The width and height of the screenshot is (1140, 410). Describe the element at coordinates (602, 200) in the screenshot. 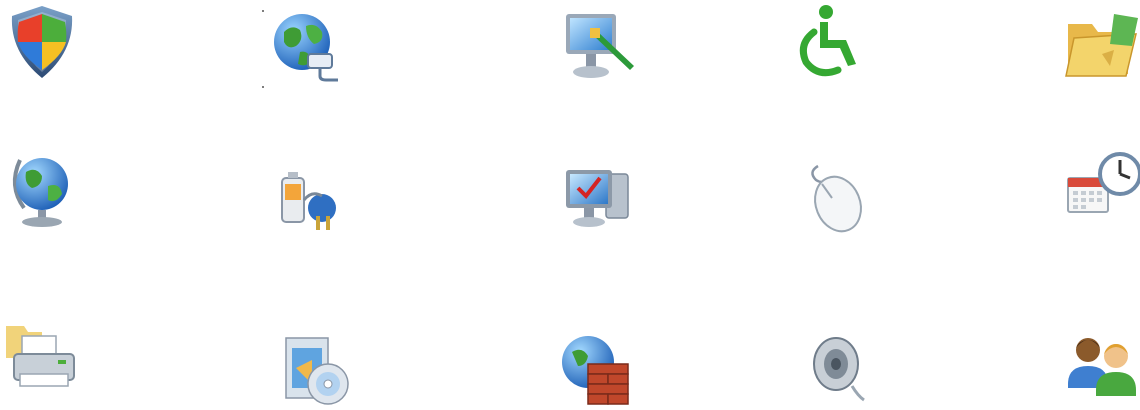

I see `system-monitor-icon` at that location.